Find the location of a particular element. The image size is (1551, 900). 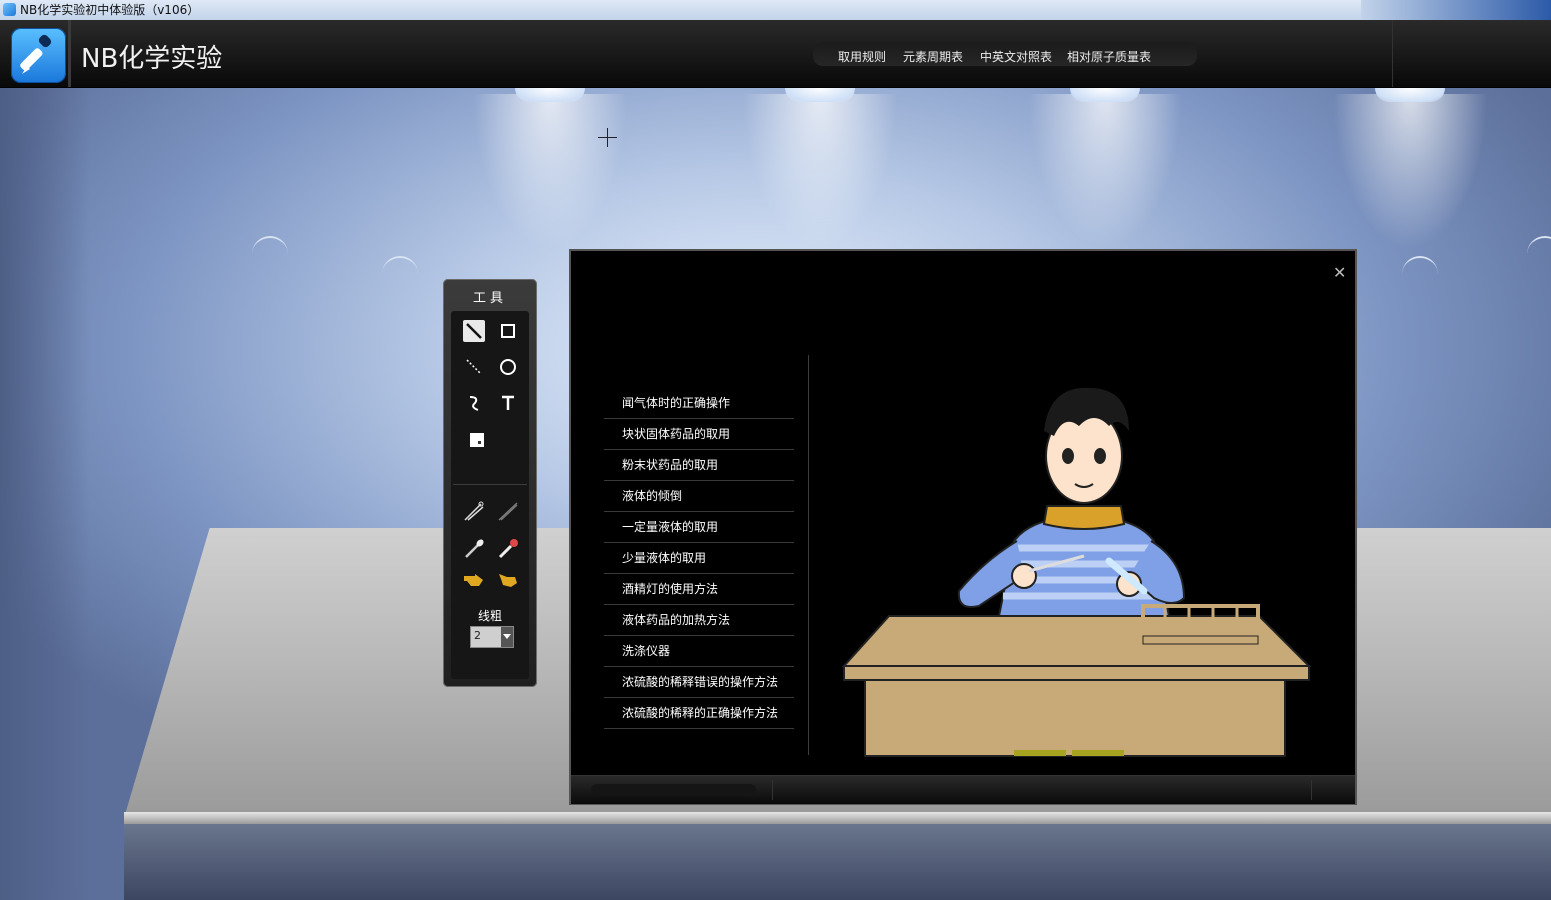

dropper-logo-icon is located at coordinates (38, 55).